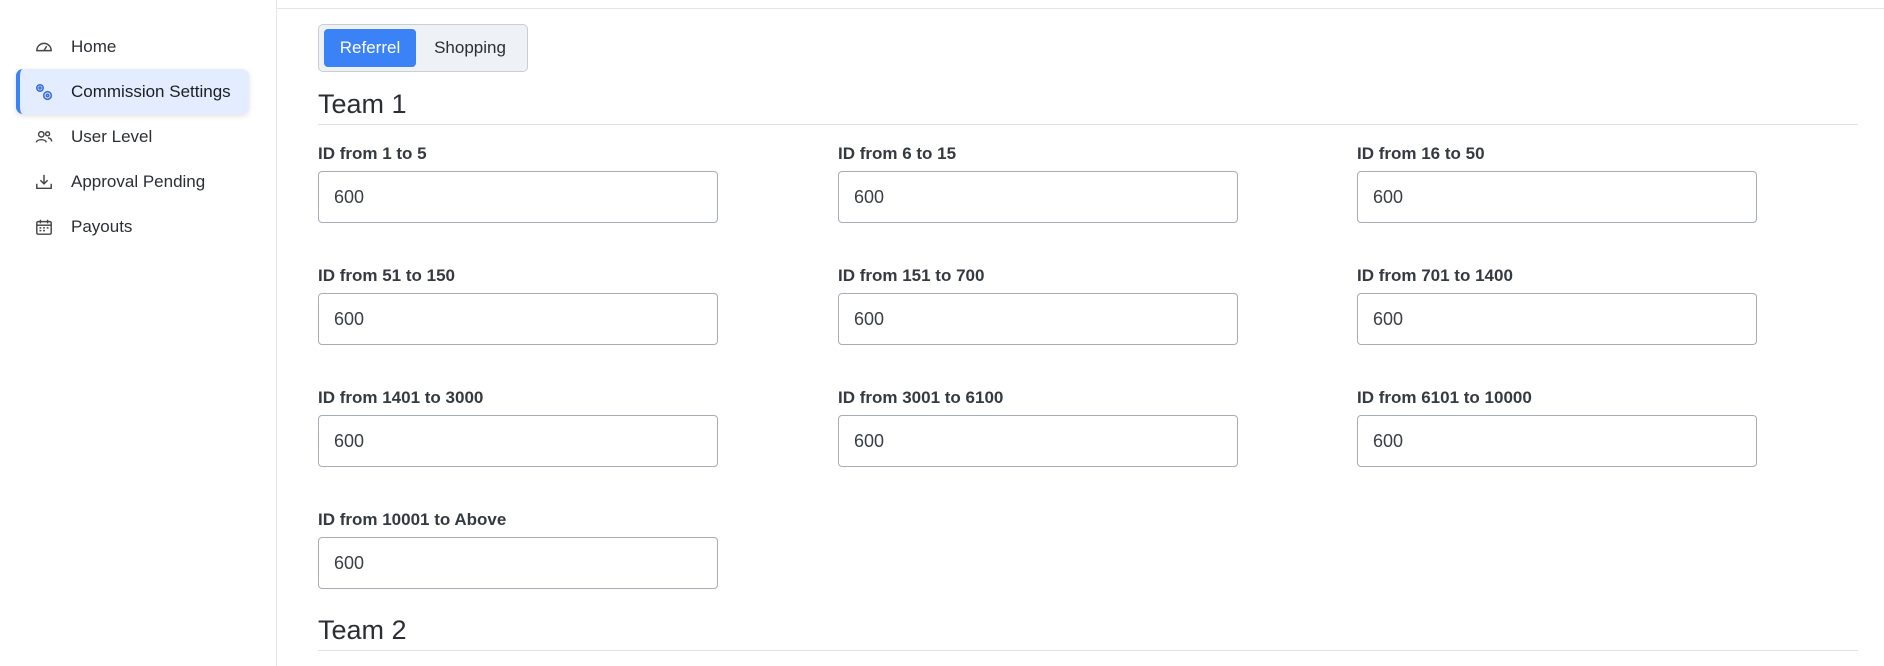 Image resolution: width=1884 pixels, height=666 pixels. I want to click on field-label: ID from 1 to 5, so click(372, 153).